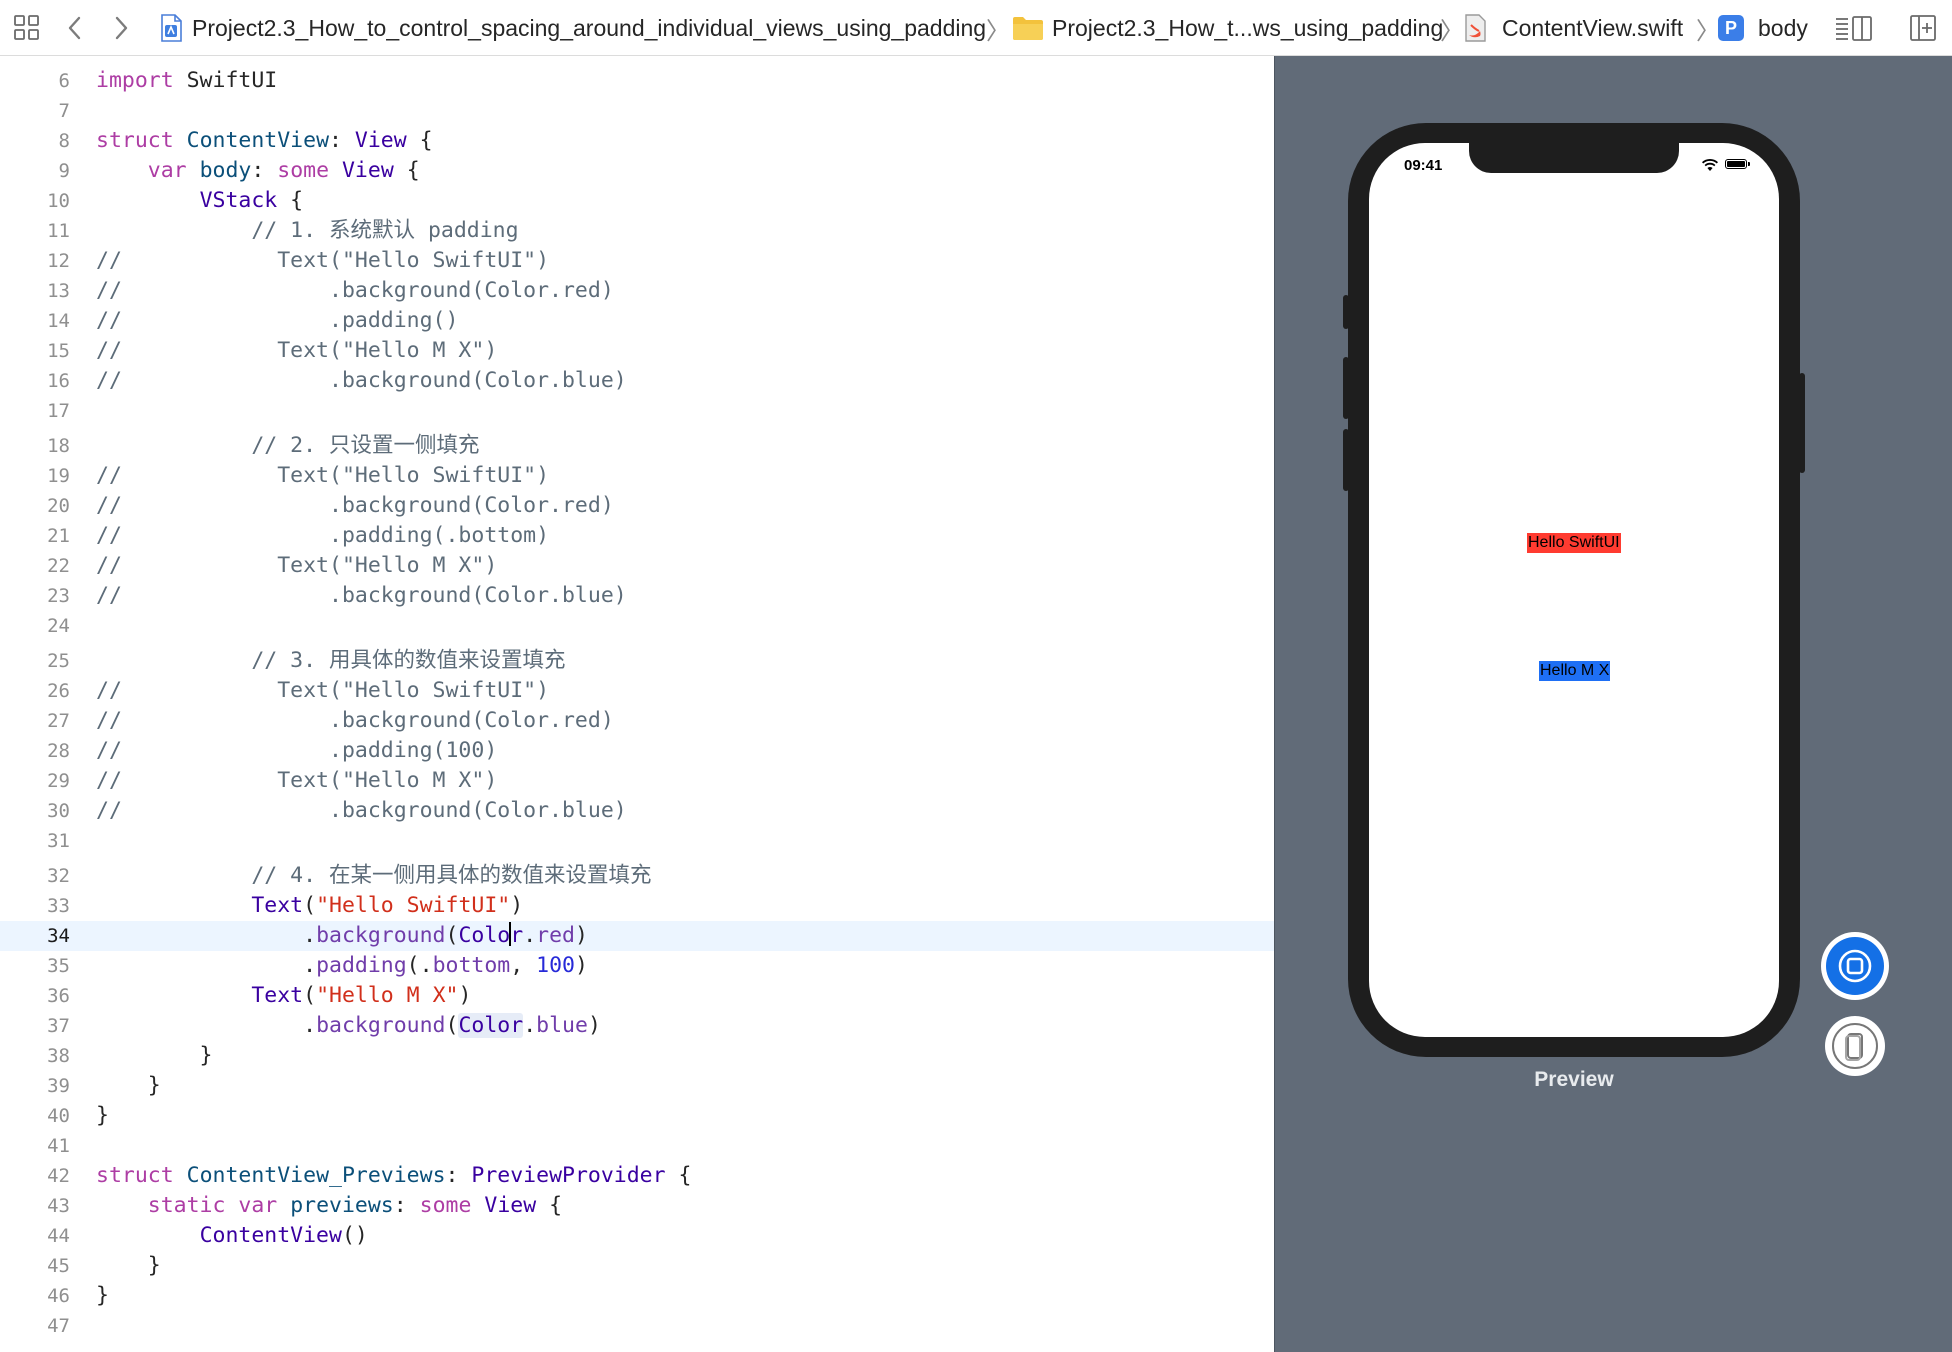 This screenshot has width=1952, height=1352. What do you see at coordinates (58, 476) in the screenshot?
I see `line-number: 19` at bounding box center [58, 476].